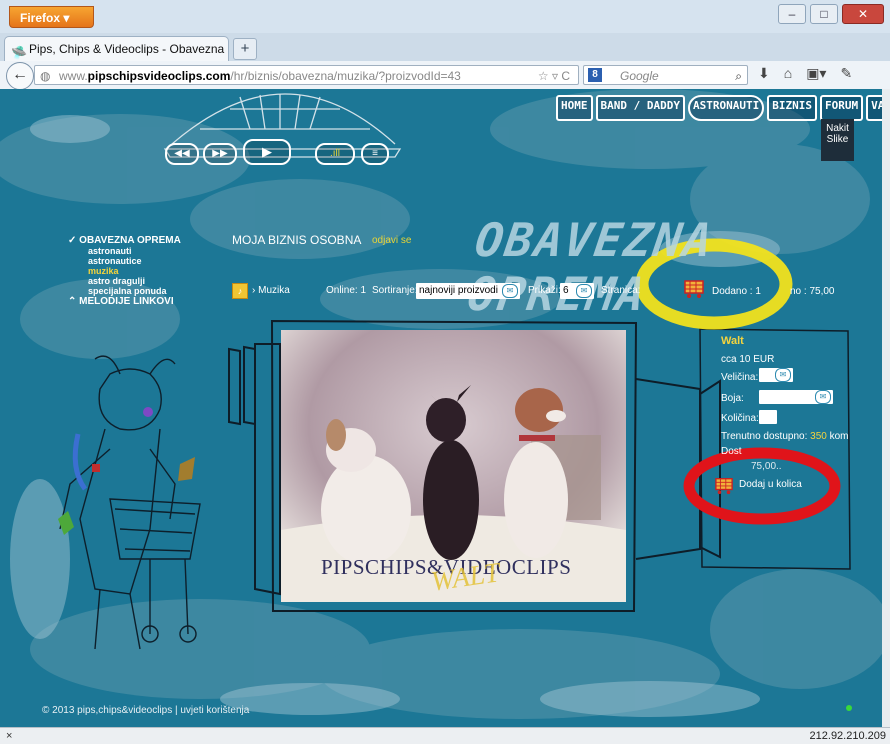  What do you see at coordinates (788, 73) in the screenshot?
I see `home-icon: ⌂` at bounding box center [788, 73].